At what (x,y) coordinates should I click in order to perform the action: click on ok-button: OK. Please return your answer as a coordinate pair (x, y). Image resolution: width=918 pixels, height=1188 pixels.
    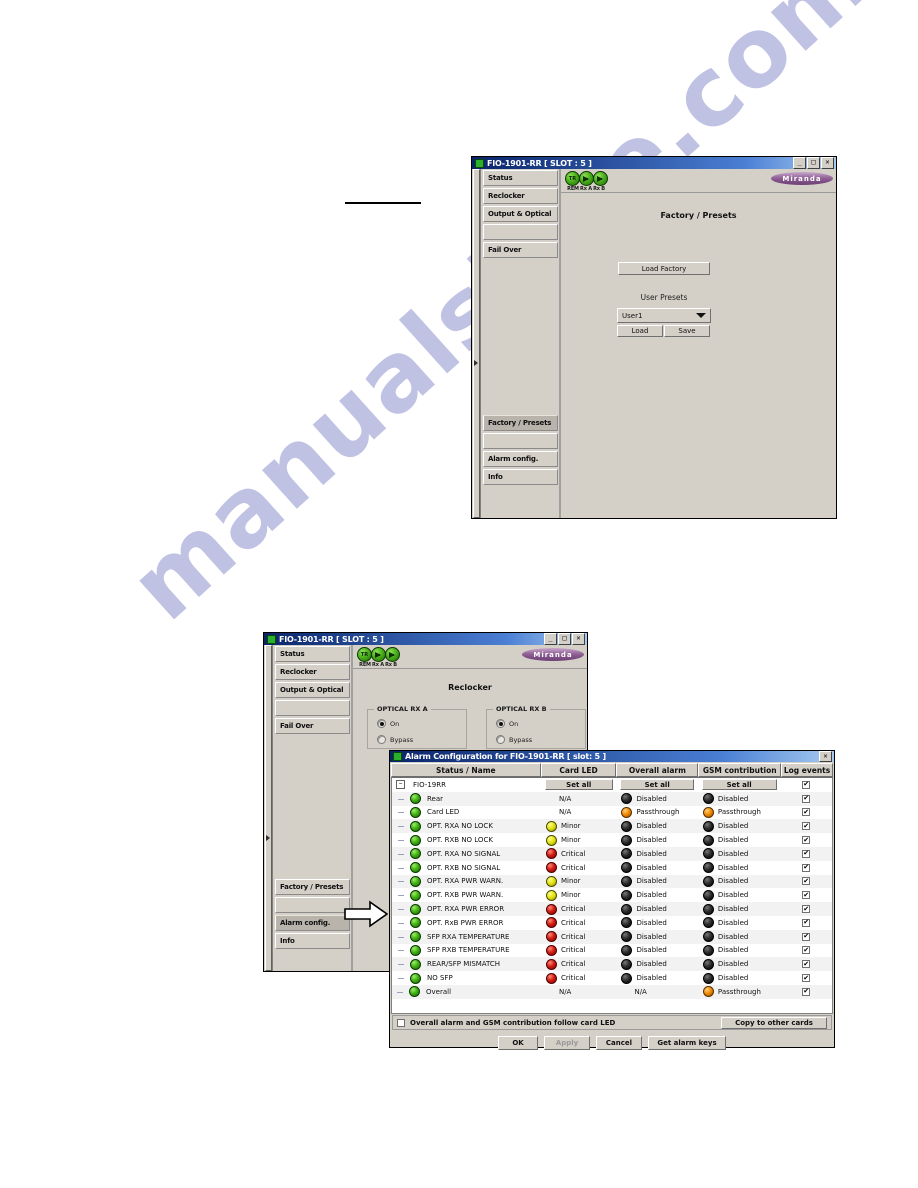
    Looking at the image, I should click on (518, 1043).